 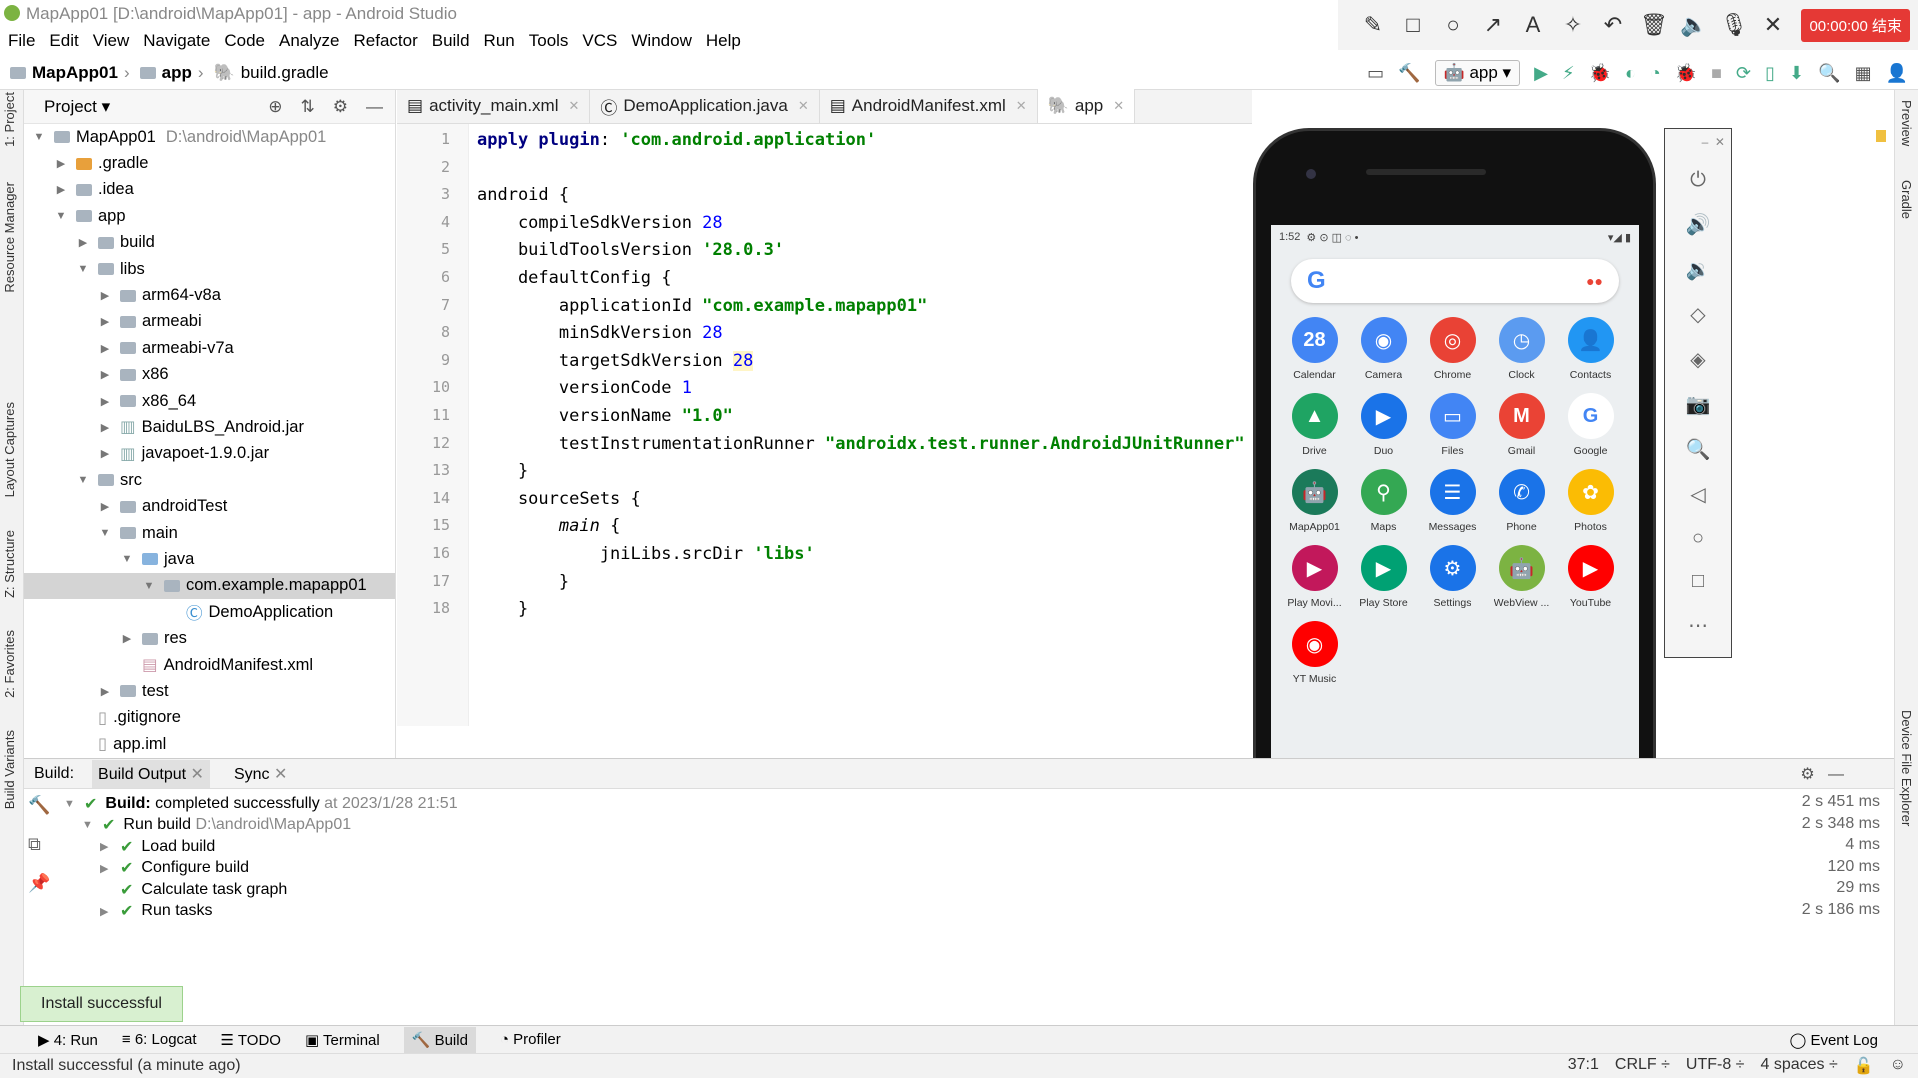 I want to click on code-line: apply plugin: 'com.android.application', so click(x=676, y=140).